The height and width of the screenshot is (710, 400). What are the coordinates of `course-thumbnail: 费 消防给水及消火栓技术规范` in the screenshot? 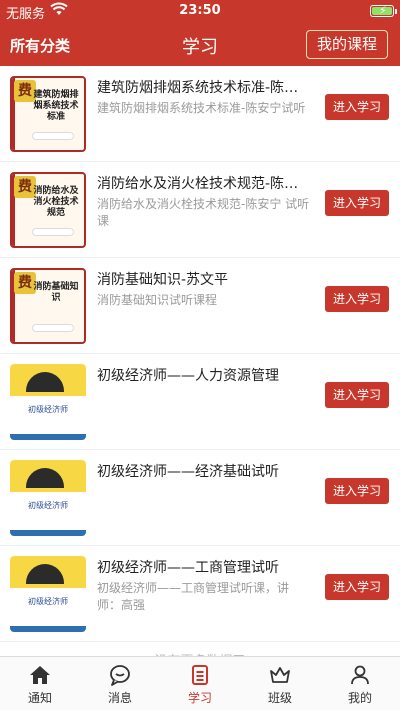 It's located at (48, 210).